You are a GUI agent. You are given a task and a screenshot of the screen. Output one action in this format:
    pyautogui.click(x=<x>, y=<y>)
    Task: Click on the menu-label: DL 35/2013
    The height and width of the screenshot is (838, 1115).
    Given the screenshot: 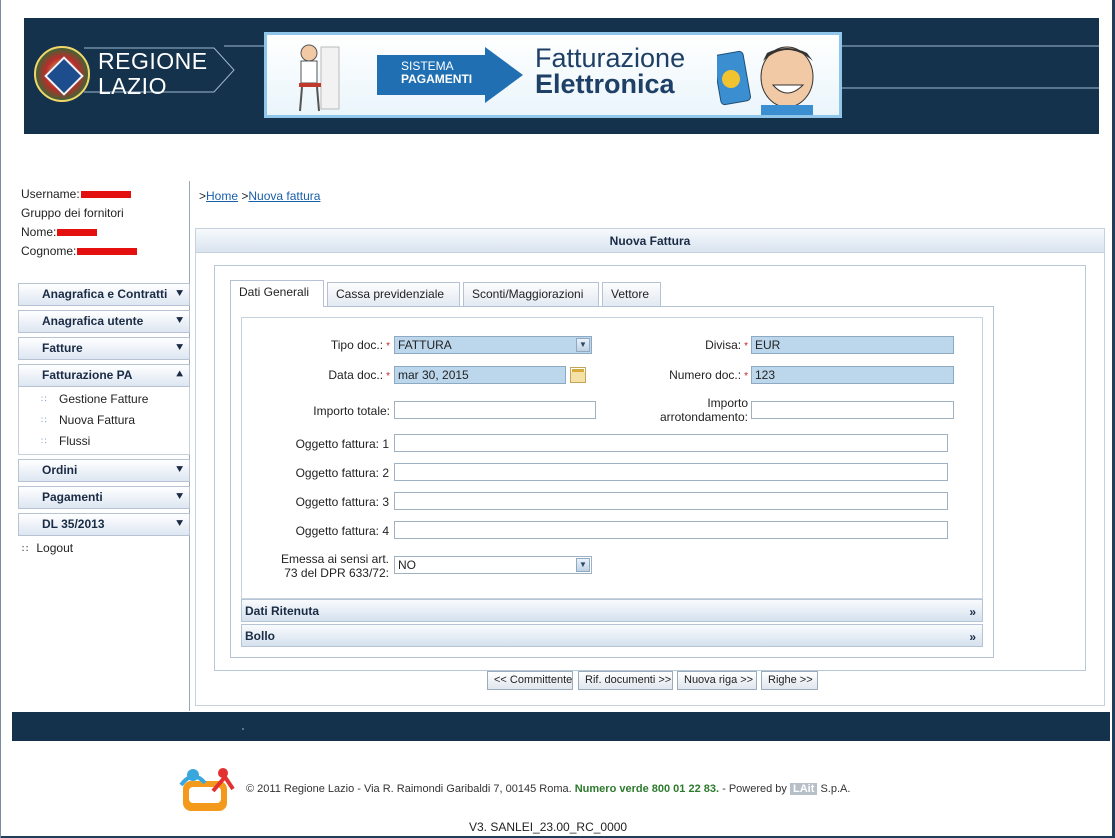 What is the action you would take?
    pyautogui.click(x=73, y=524)
    